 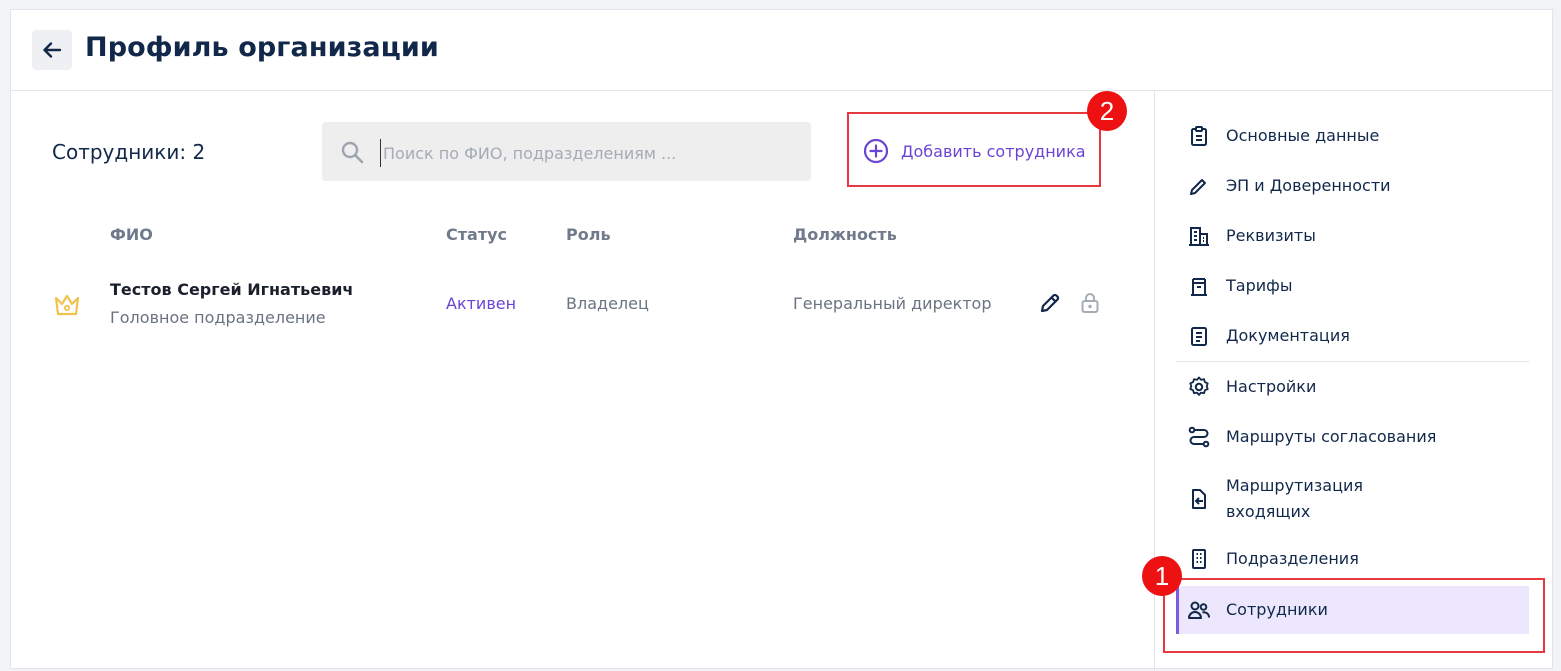 I want to click on employee-role: Владелец, so click(x=607, y=303).